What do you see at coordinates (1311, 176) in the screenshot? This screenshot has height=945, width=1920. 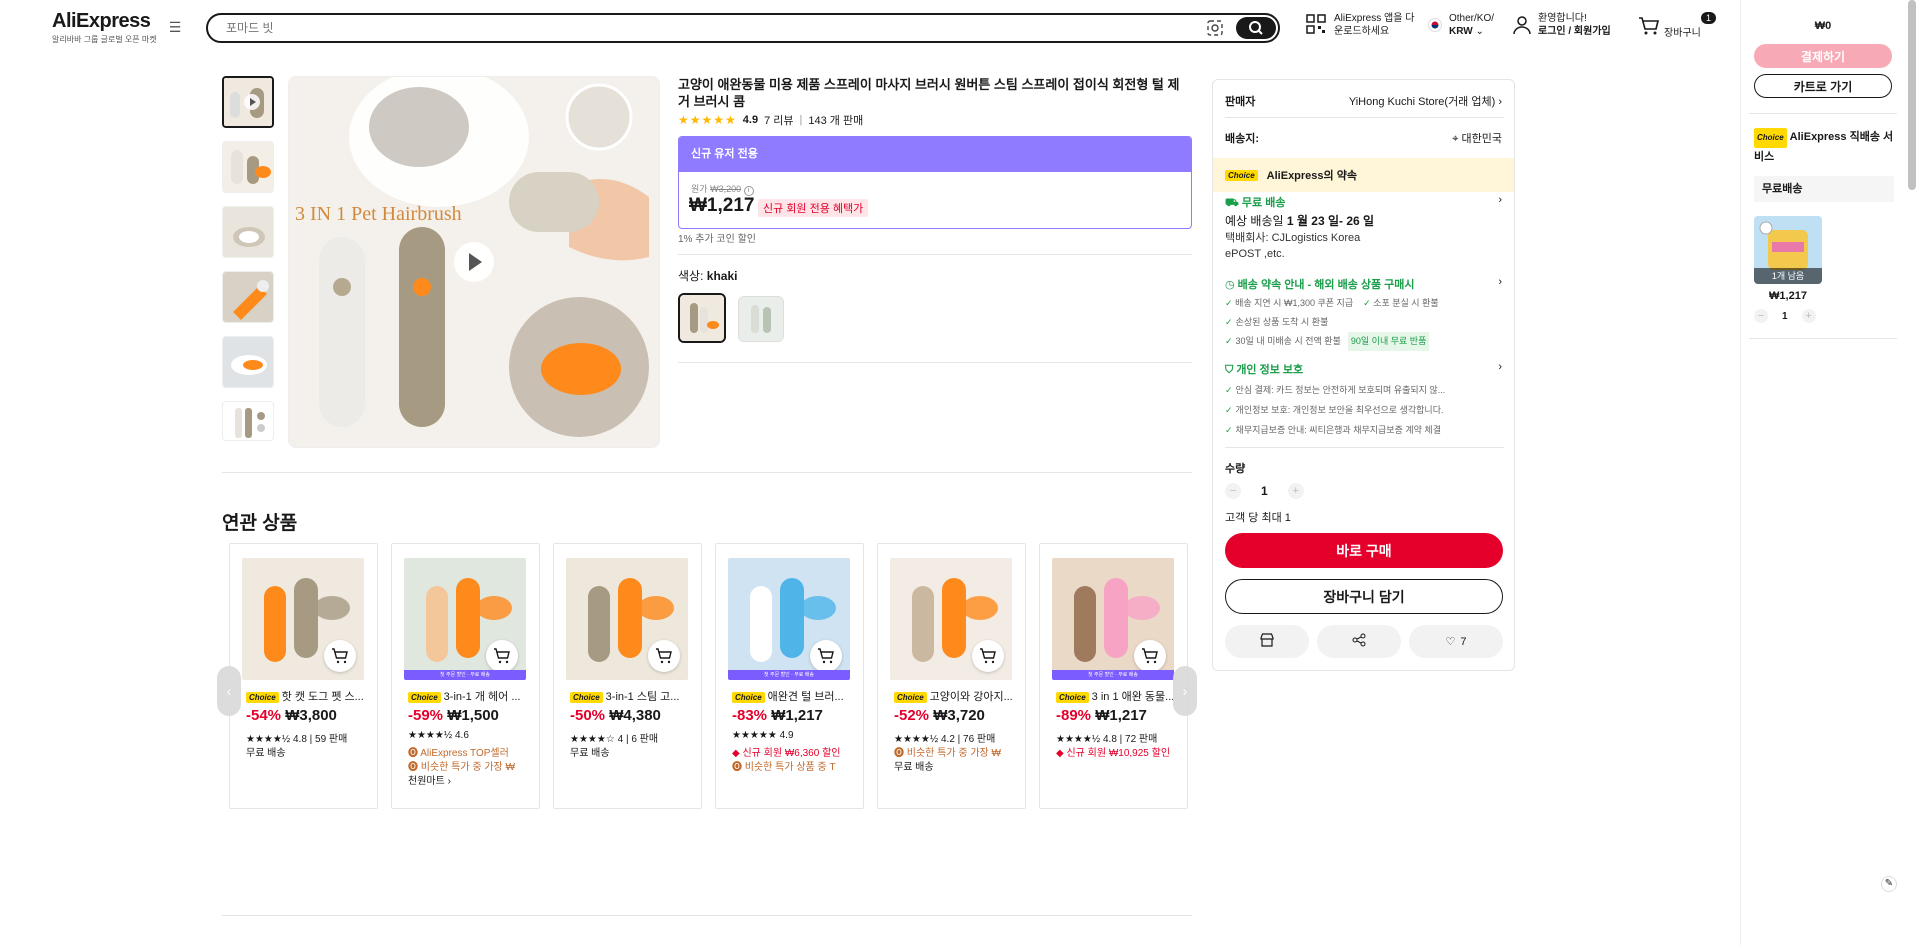 I see `choice-promise-title: AliExpress의 약속` at bounding box center [1311, 176].